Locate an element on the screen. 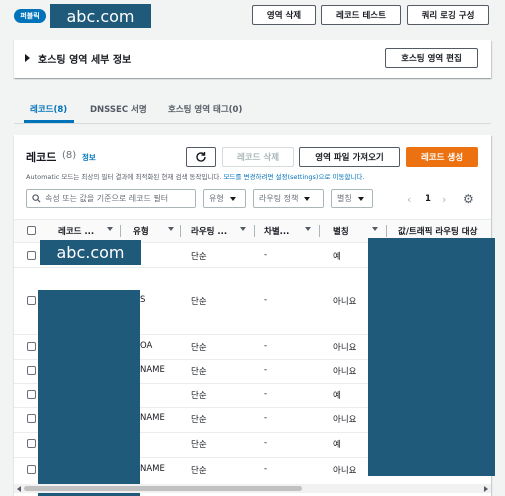 This screenshot has width=505, height=496. column-header-alias: 별칭 is located at coordinates (341, 231).